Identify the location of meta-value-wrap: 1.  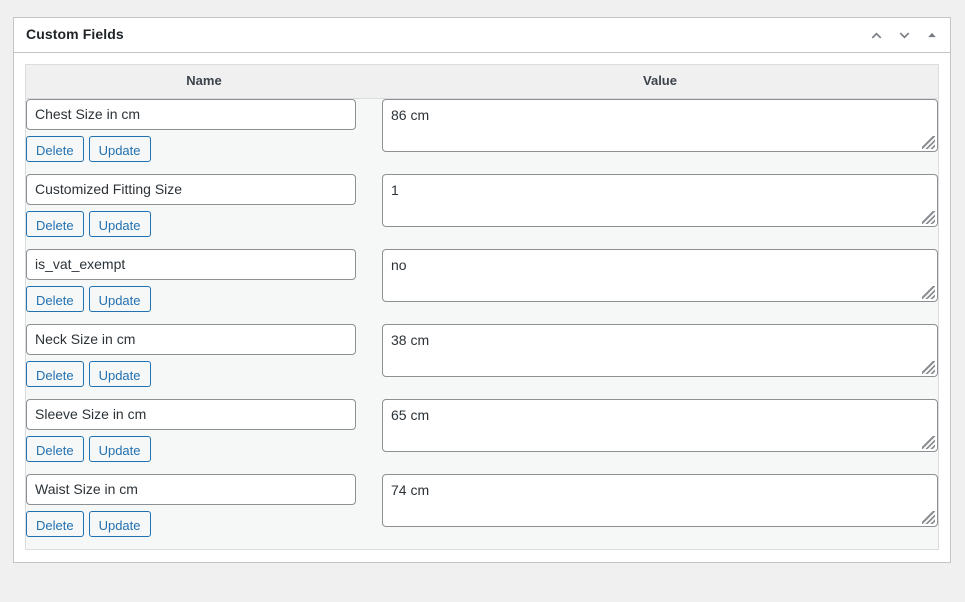
(660, 200).